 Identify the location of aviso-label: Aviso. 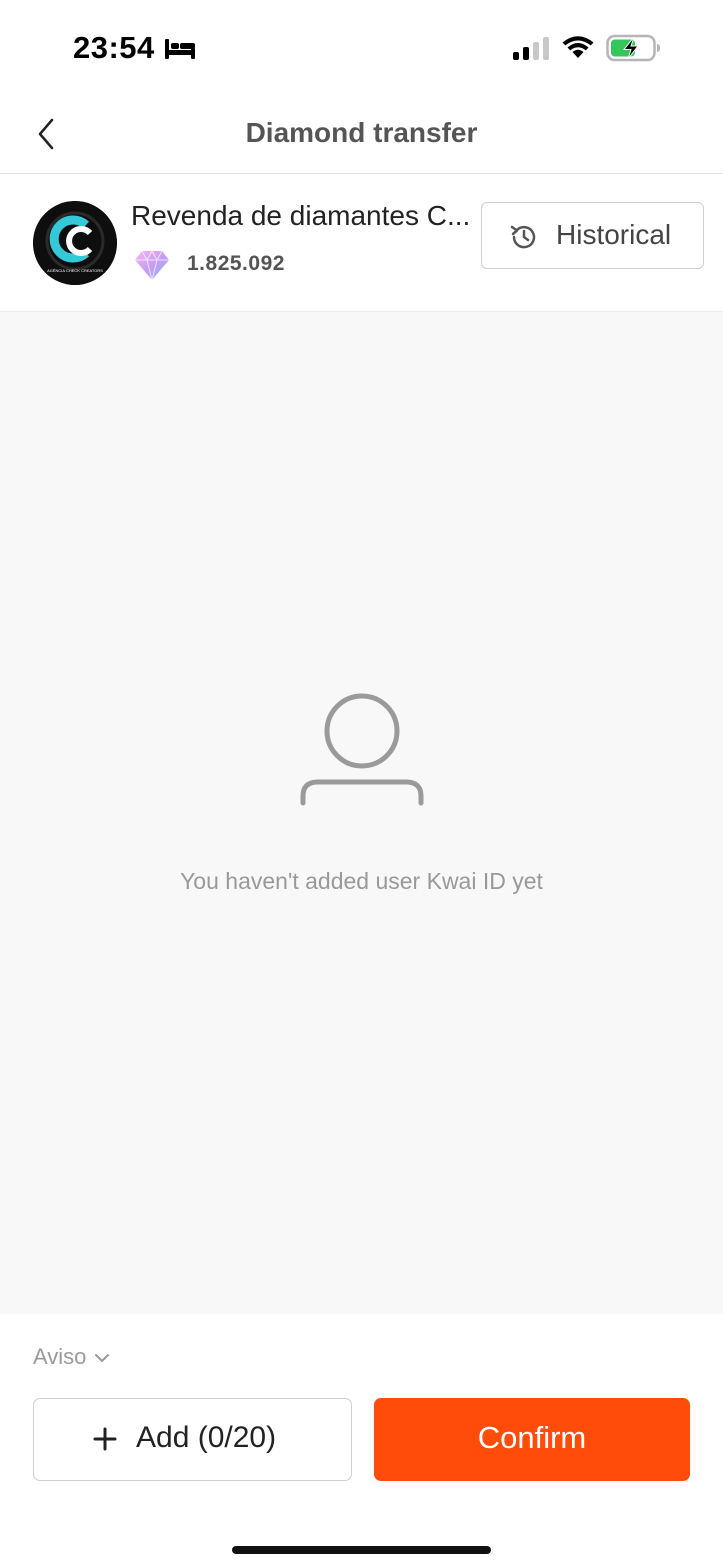
(60, 1356).